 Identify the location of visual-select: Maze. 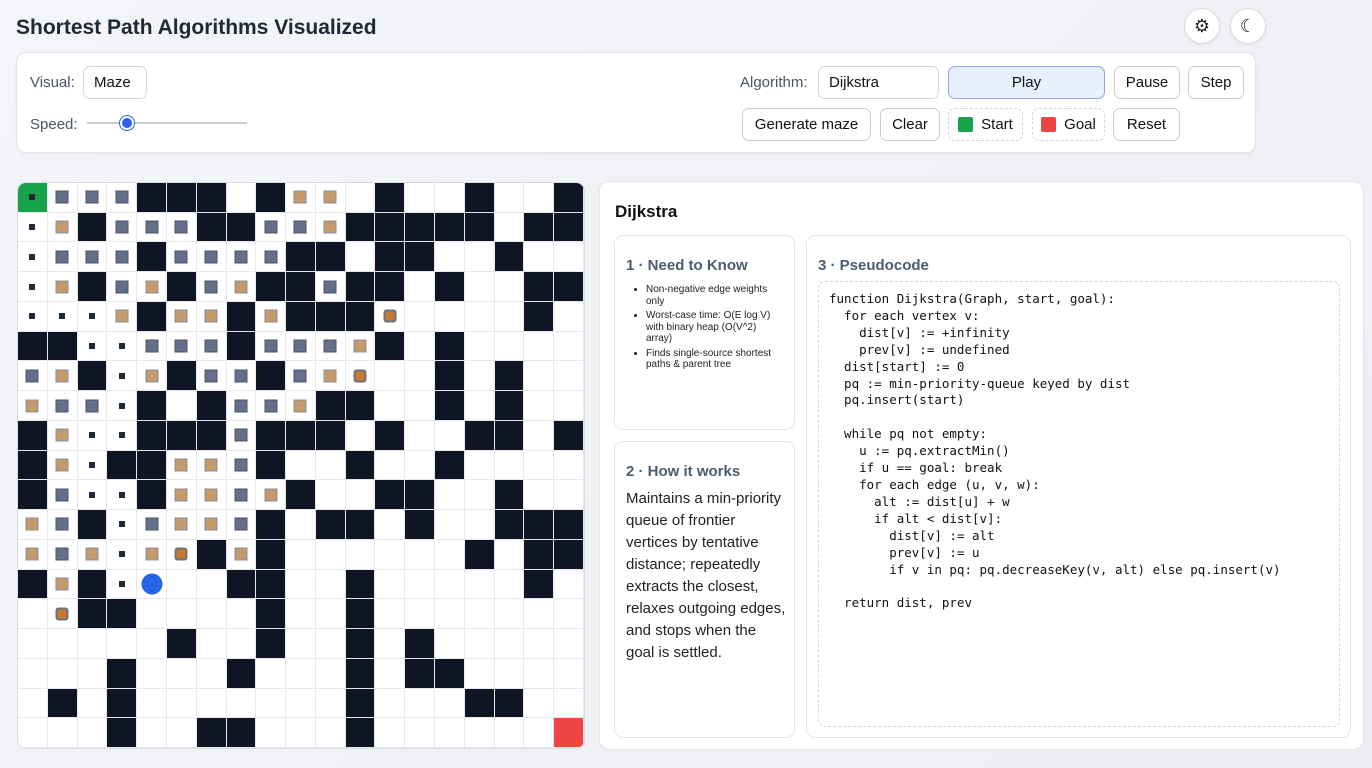
(115, 82).